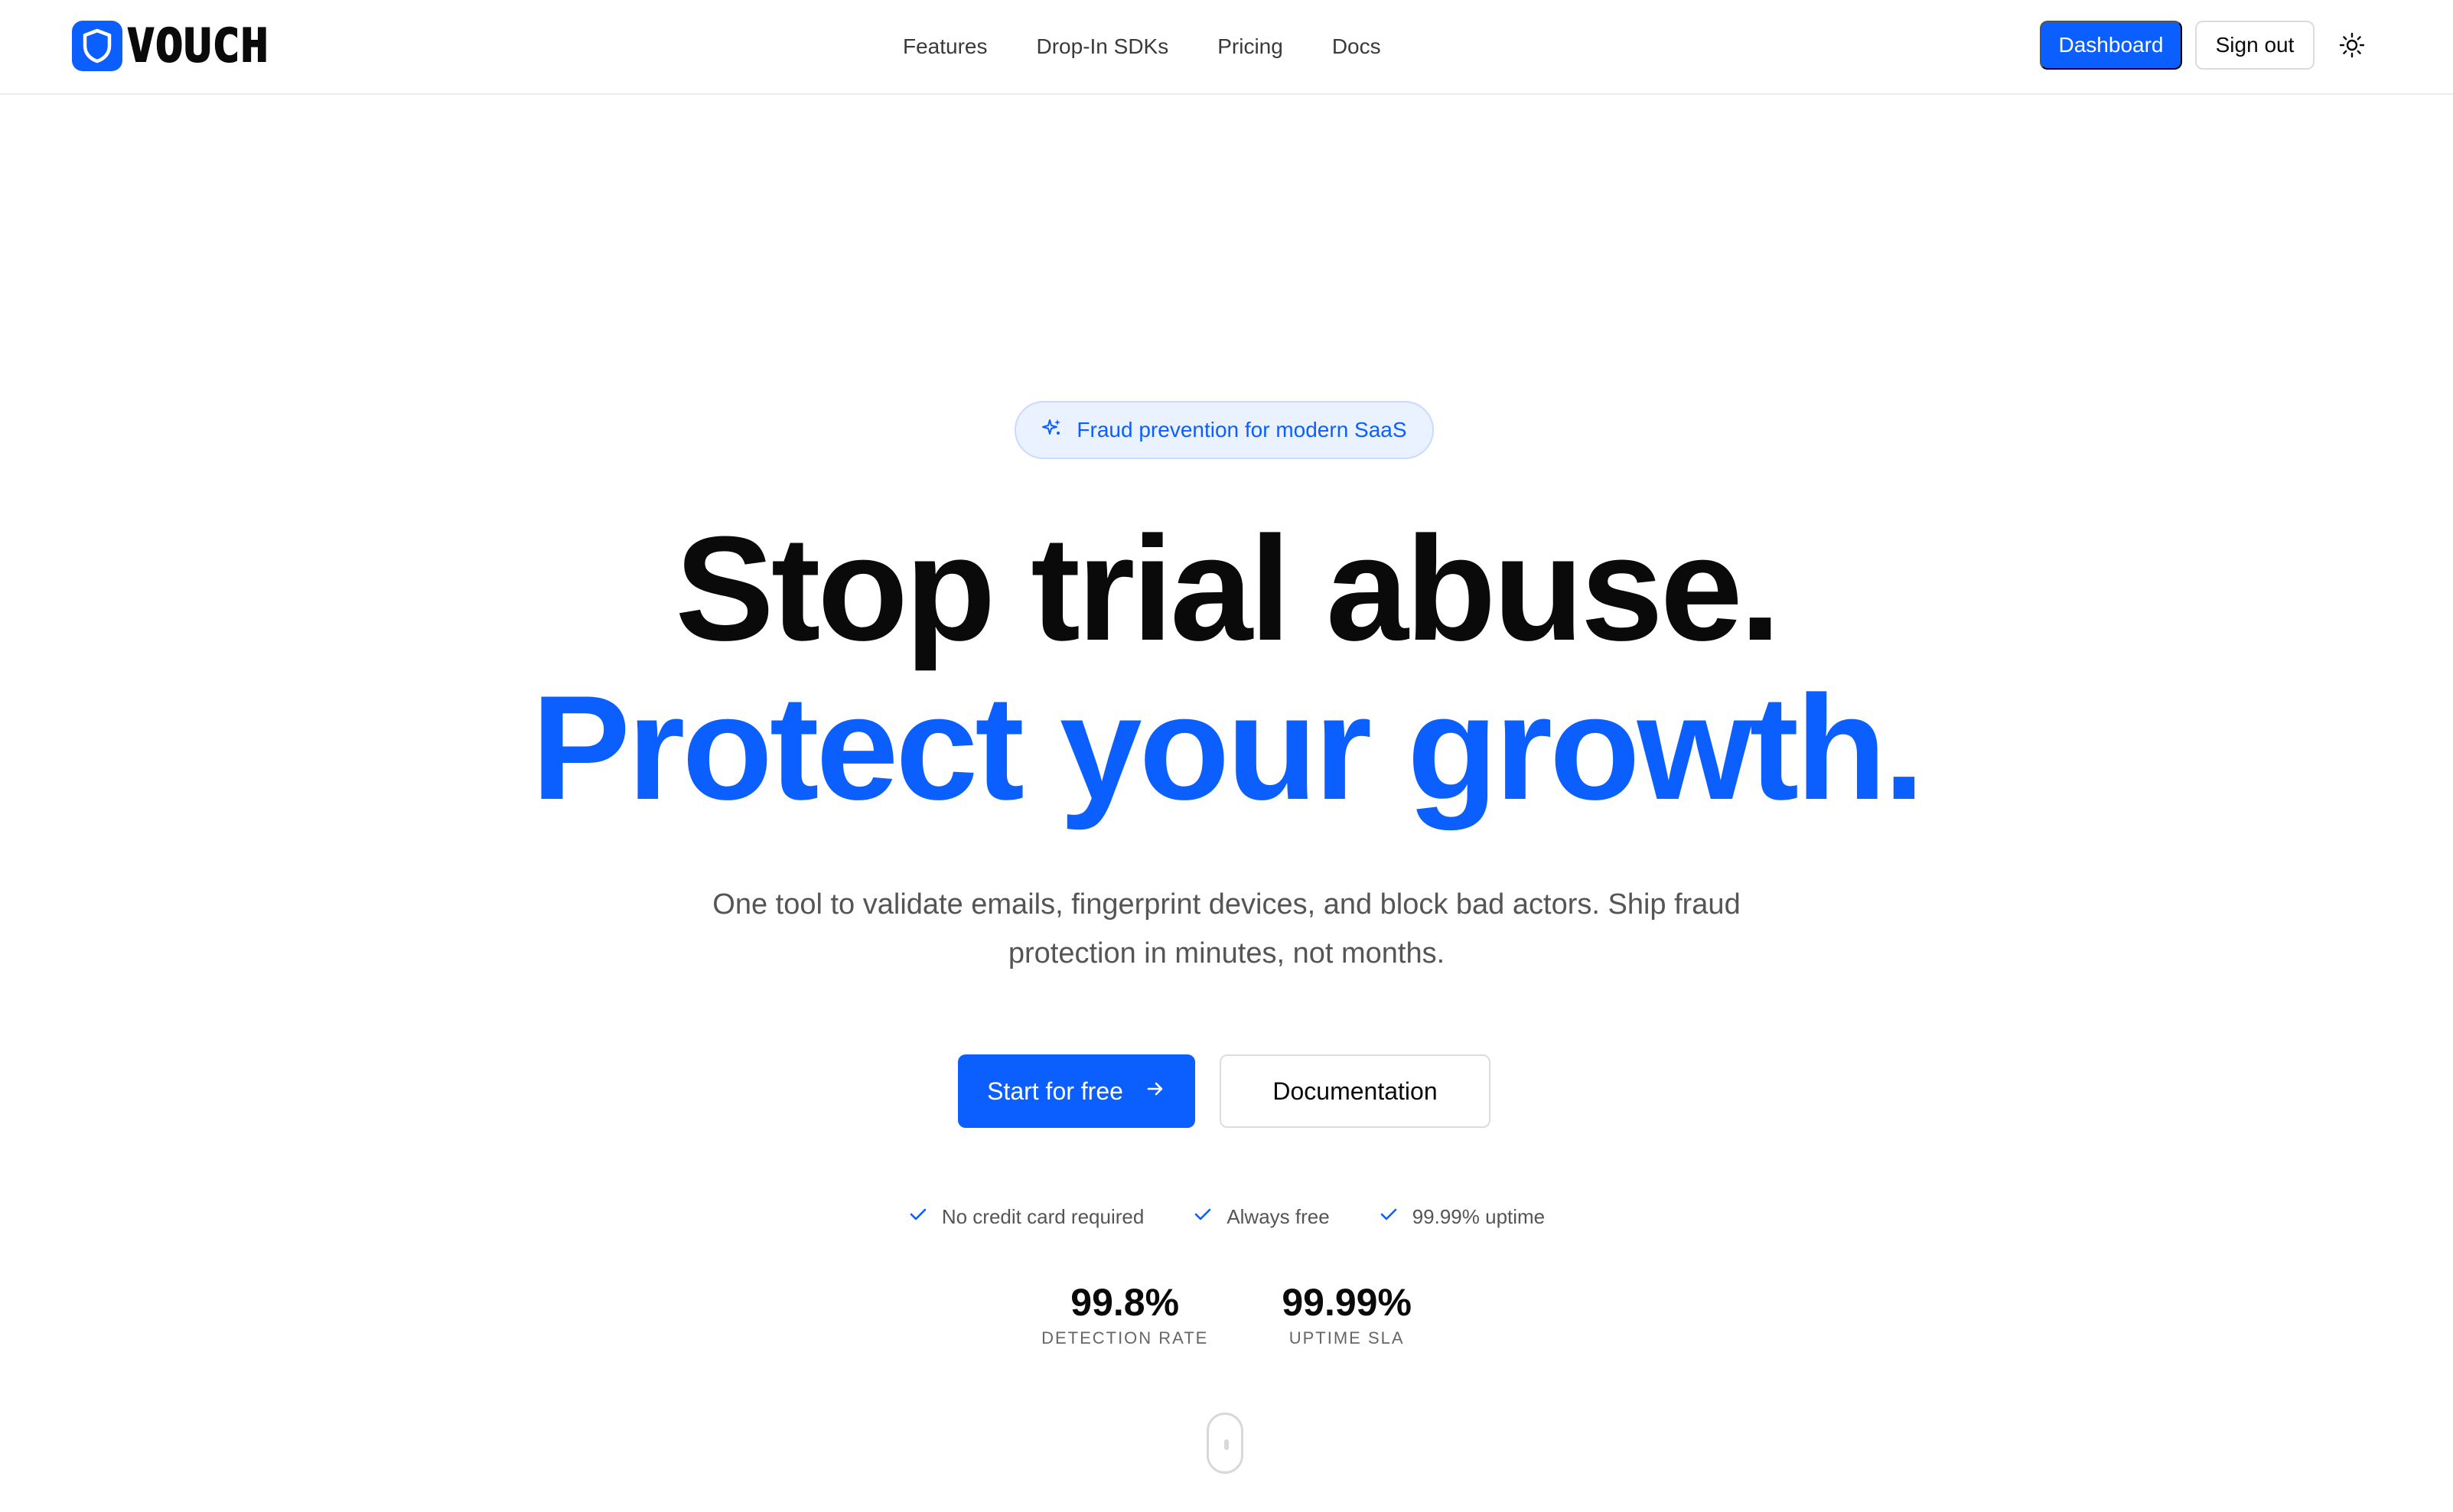  I want to click on check-item: No credit card required, so click(1026, 1217).